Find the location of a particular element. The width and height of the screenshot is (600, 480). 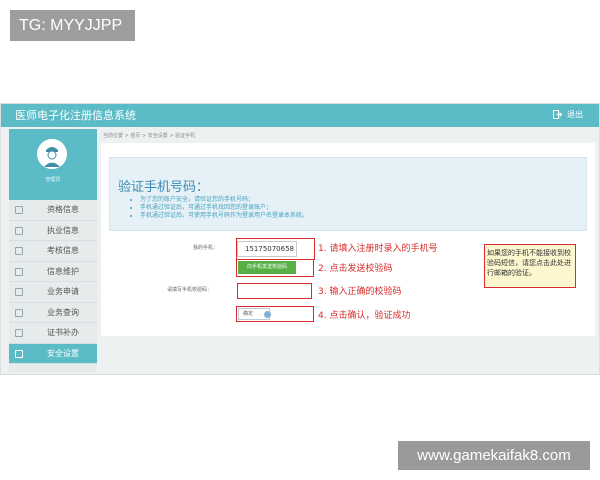

logout-button: 退出 is located at coordinates (568, 114).